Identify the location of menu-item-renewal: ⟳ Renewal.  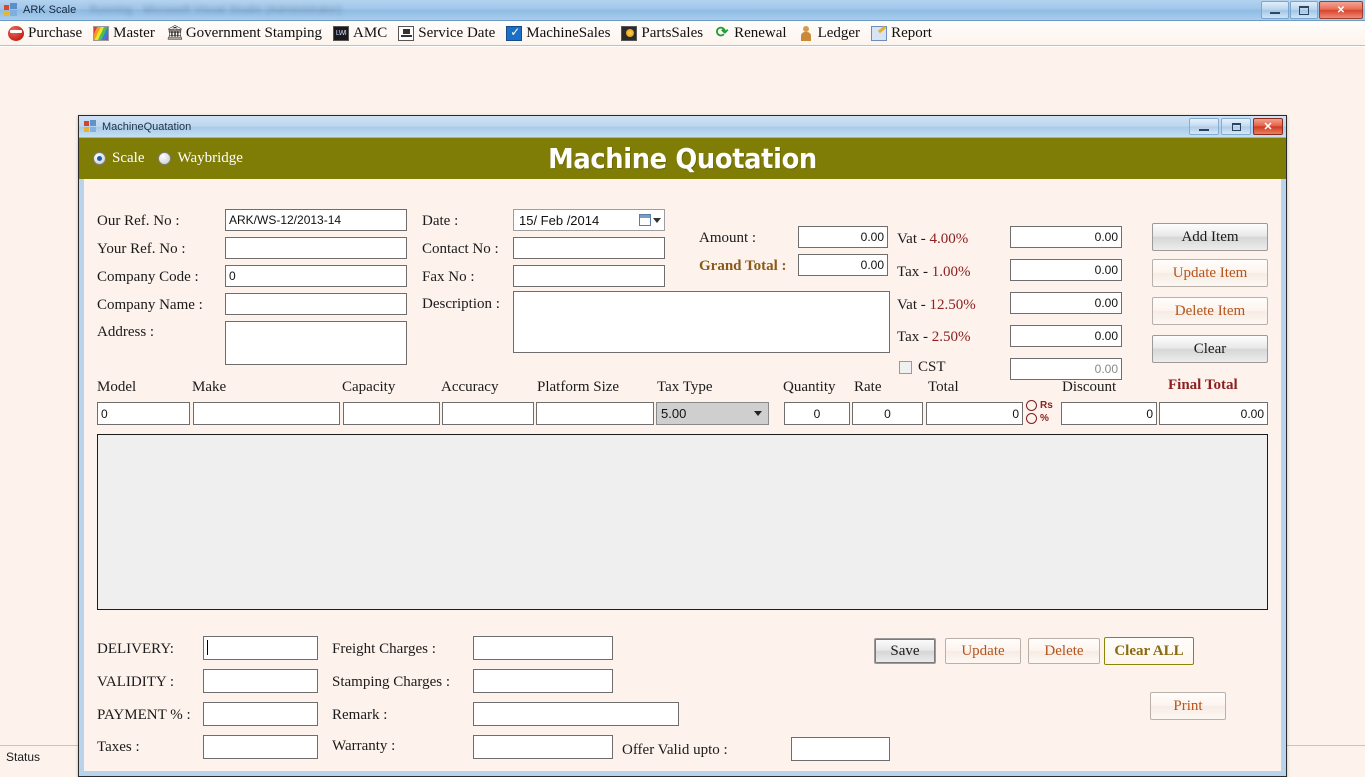
(753, 33).